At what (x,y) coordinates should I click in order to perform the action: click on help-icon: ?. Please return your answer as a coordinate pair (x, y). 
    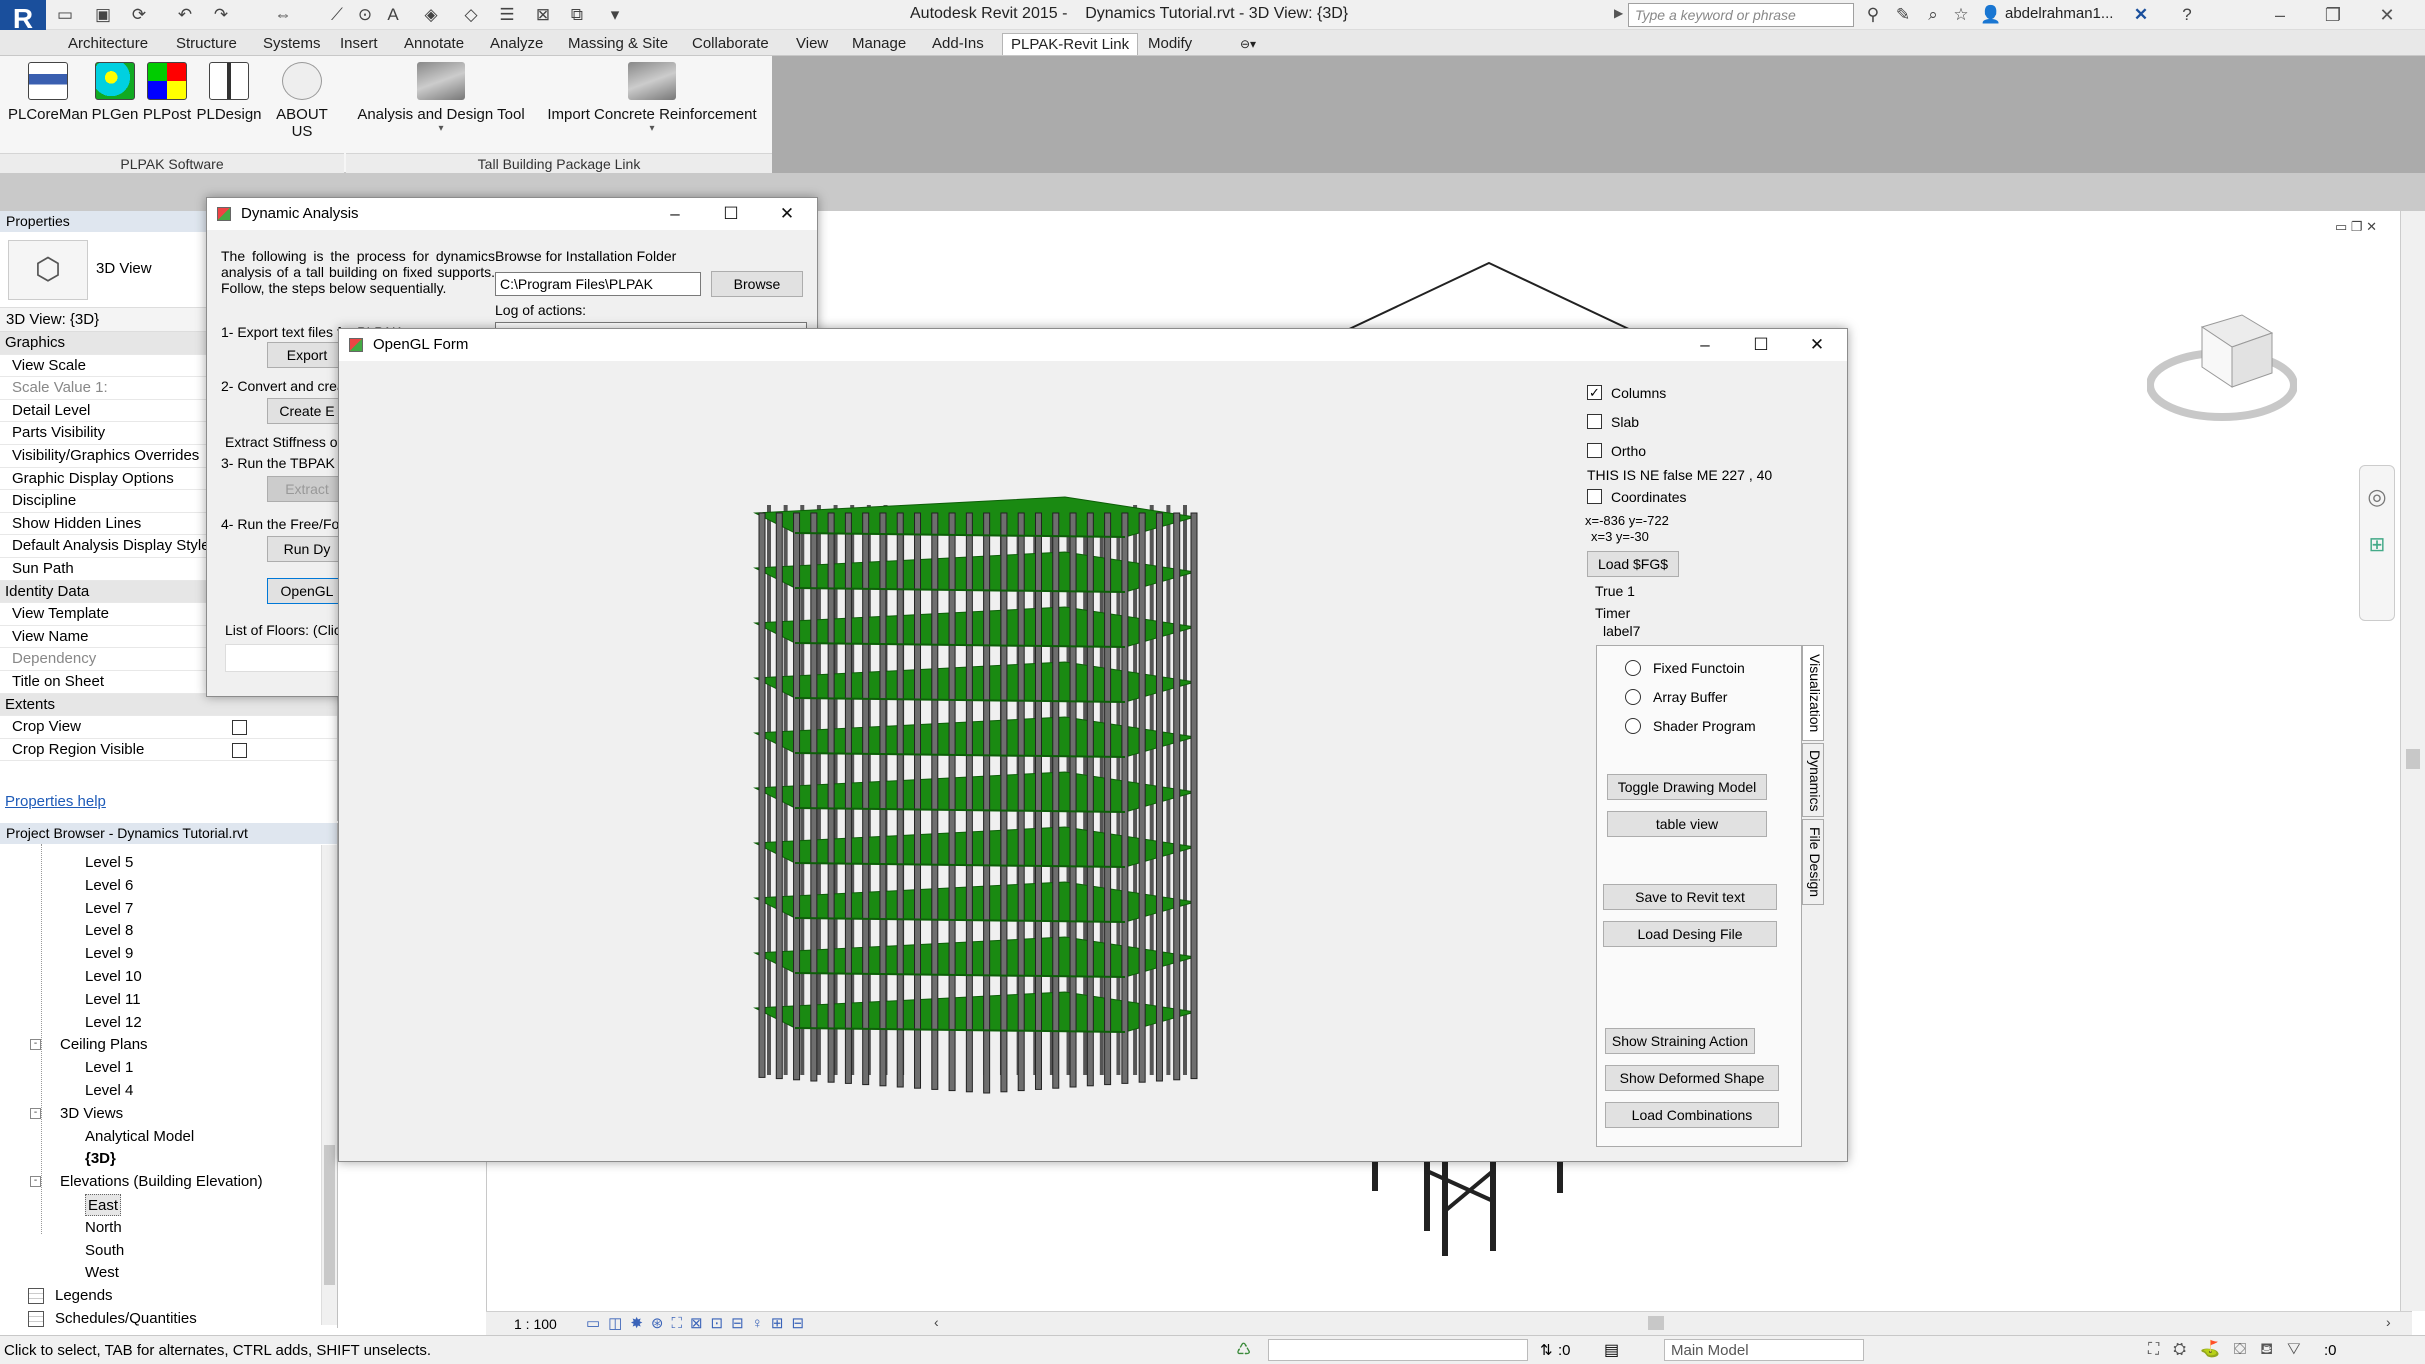
    Looking at the image, I should click on (2187, 15).